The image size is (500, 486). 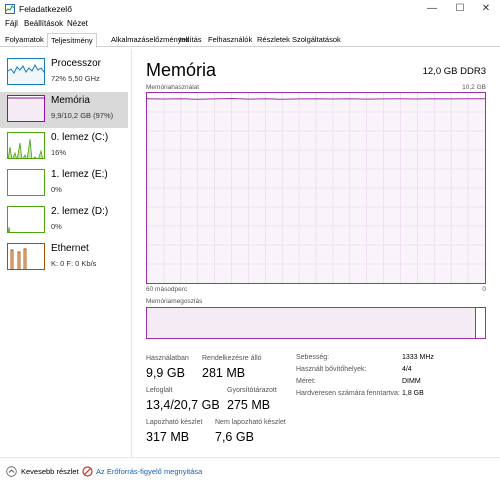 I want to click on tab-startup: Indítás, so click(x=190, y=40).